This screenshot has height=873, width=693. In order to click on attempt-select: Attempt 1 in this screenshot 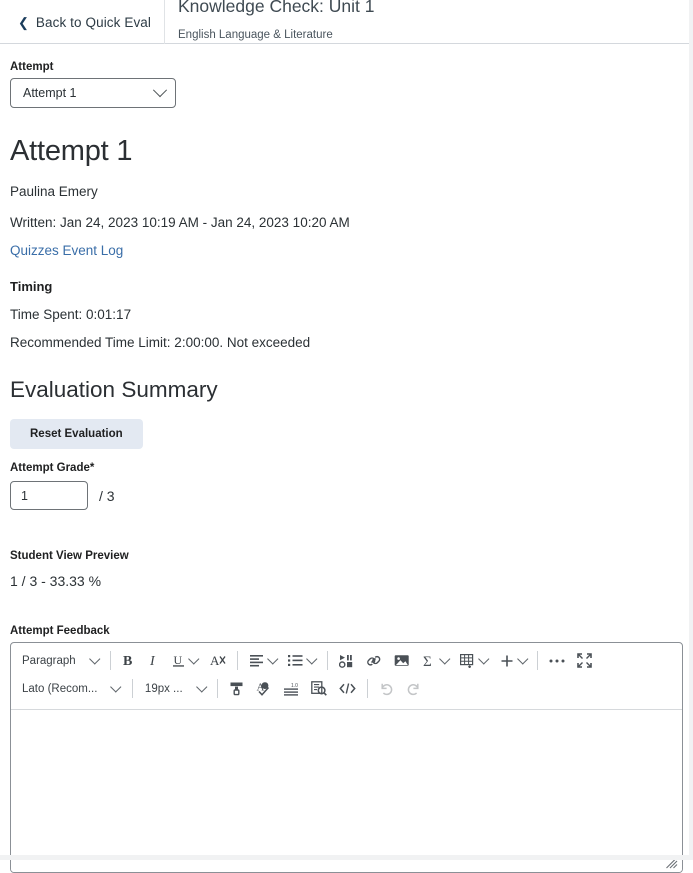, I will do `click(93, 93)`.